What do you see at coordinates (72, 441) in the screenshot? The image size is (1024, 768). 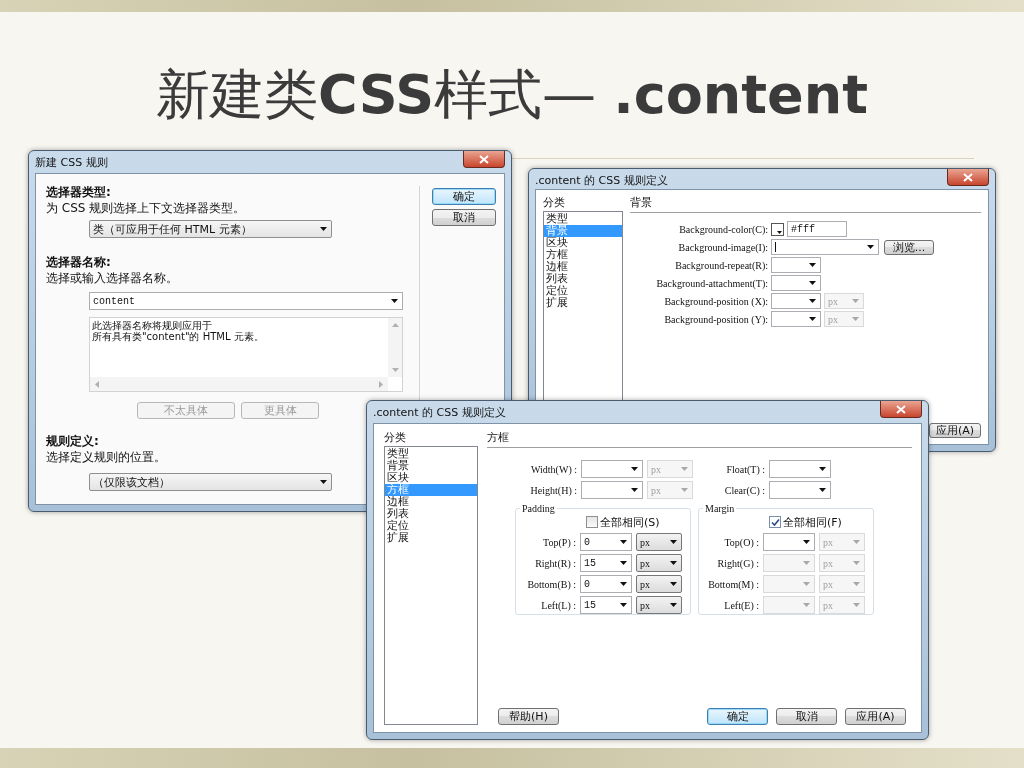 I see `section-heading: 规则定义:` at bounding box center [72, 441].